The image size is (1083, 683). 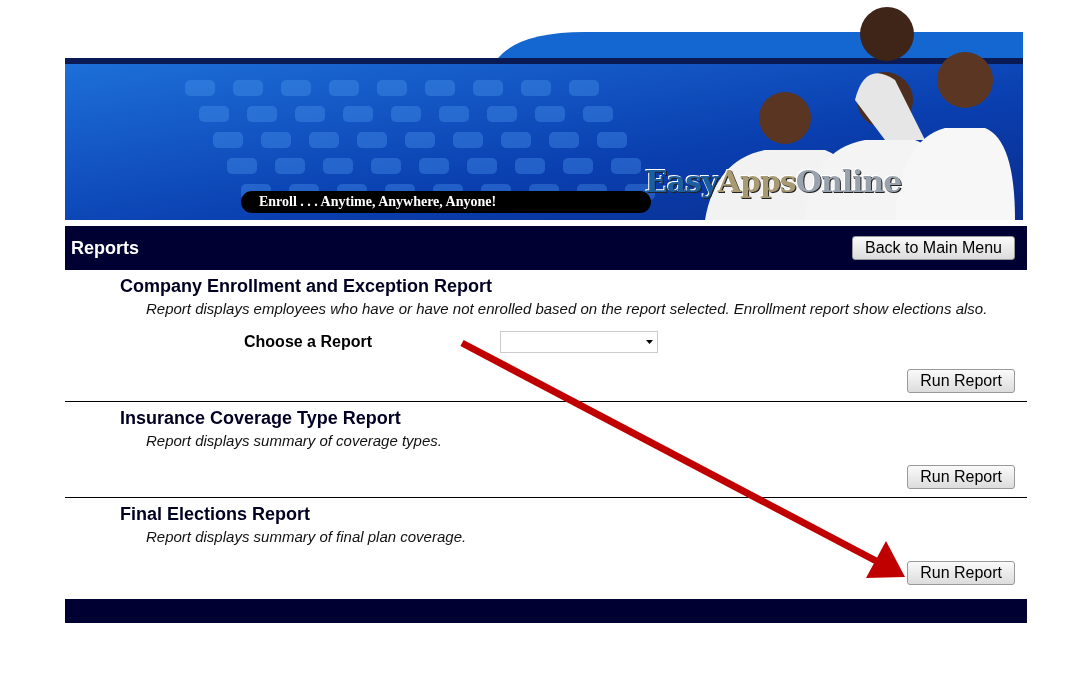 I want to click on page-title: Reports, so click(x=105, y=248).